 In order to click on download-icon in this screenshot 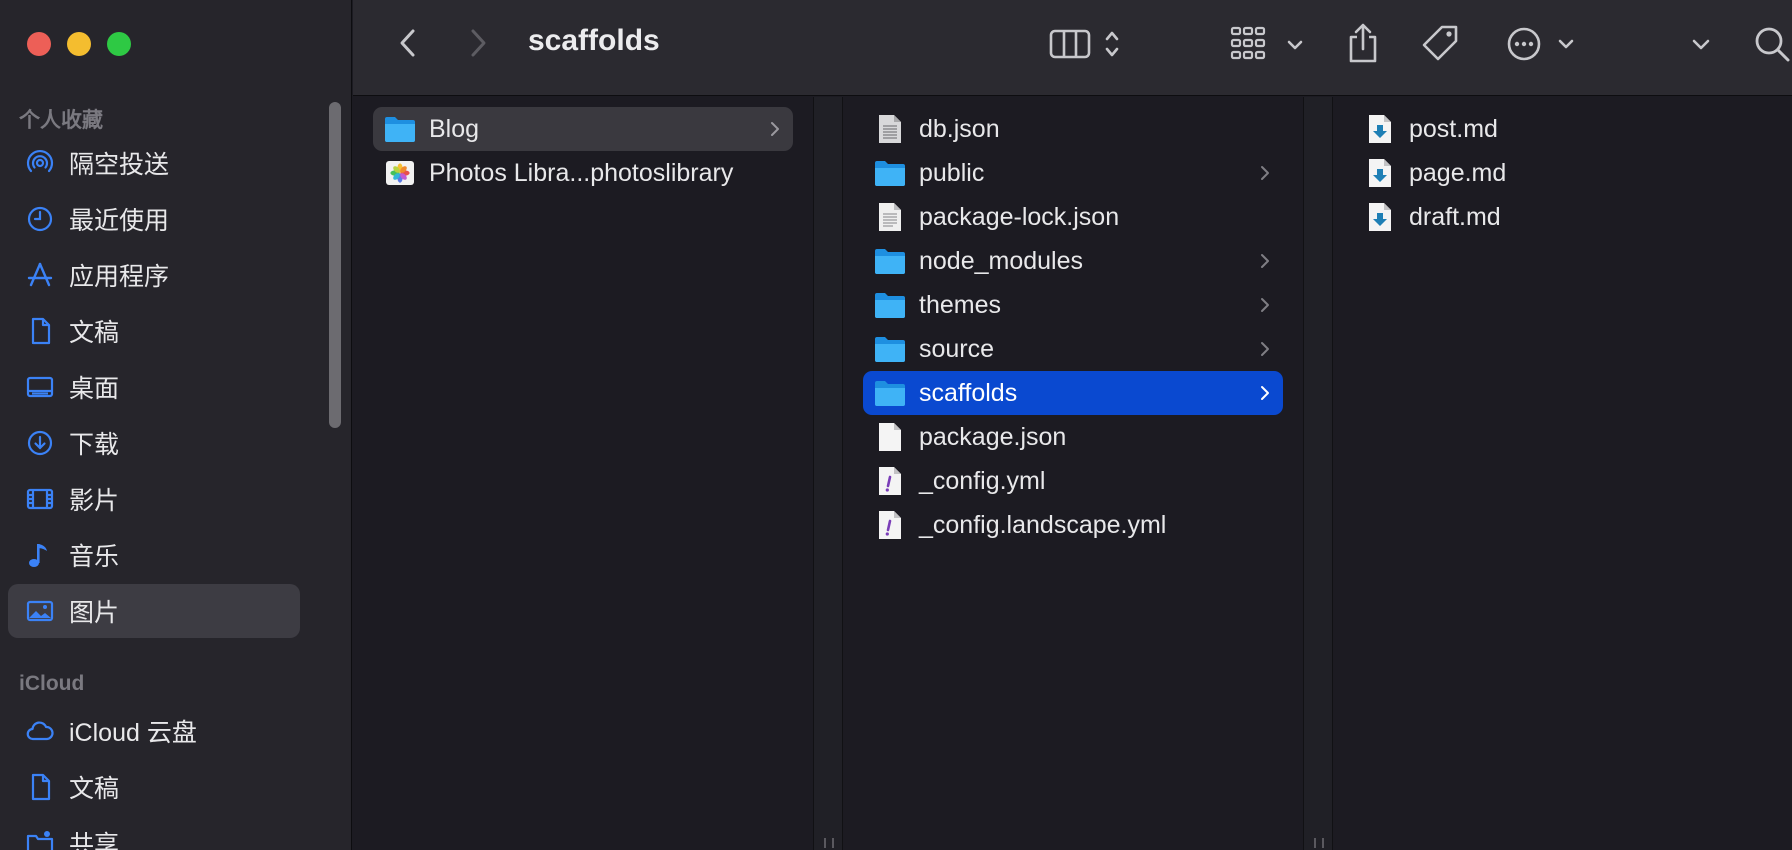, I will do `click(40, 443)`.